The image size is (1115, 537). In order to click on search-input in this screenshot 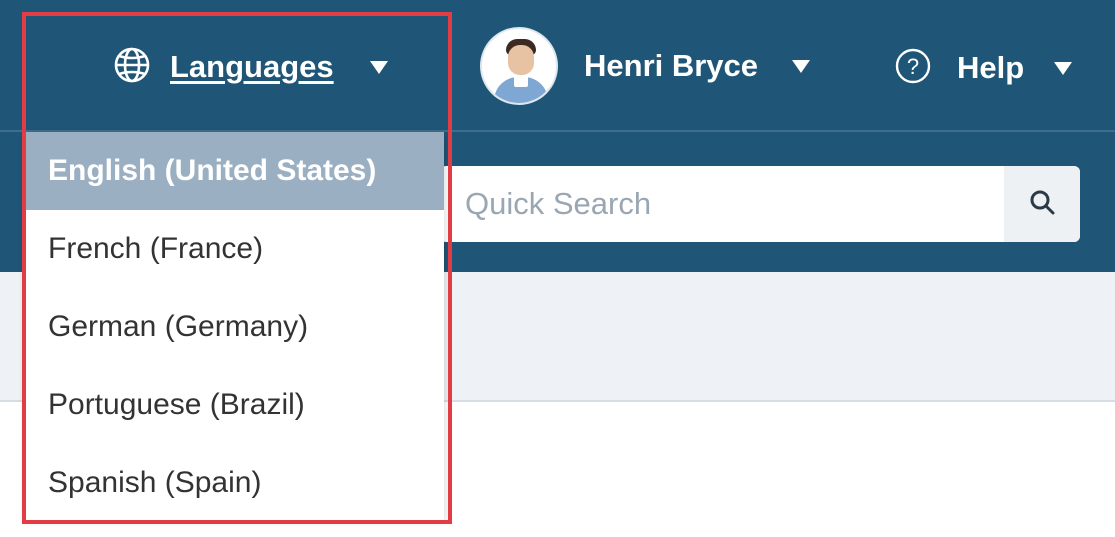, I will do `click(722, 204)`.